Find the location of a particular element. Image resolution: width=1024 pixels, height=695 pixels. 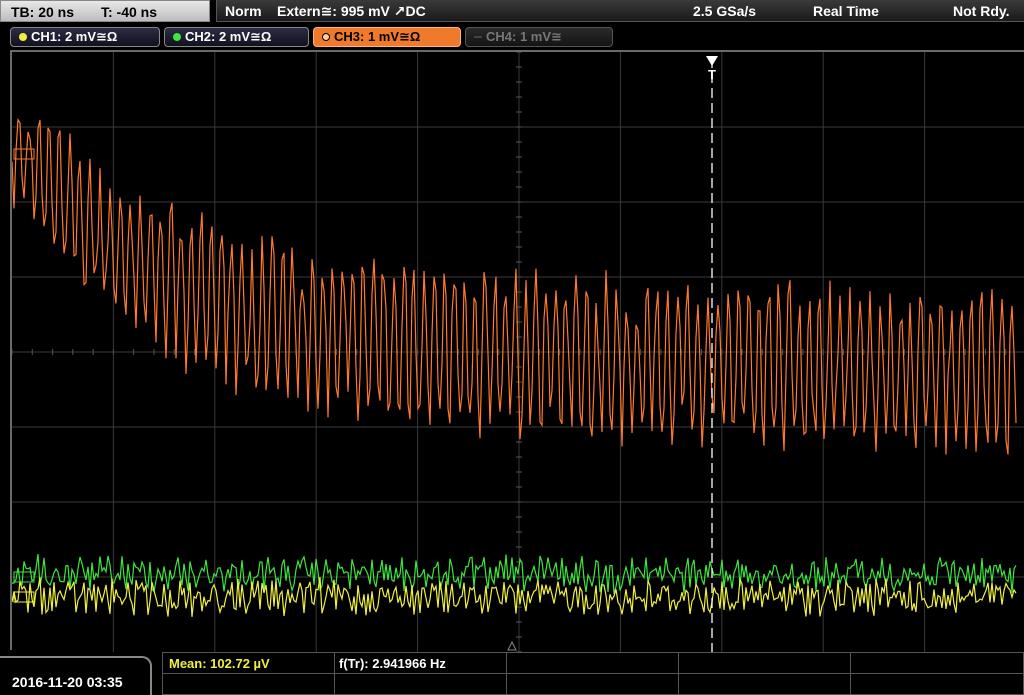

channel-4-label: CH4: 1 mV≅ is located at coordinates (524, 36).